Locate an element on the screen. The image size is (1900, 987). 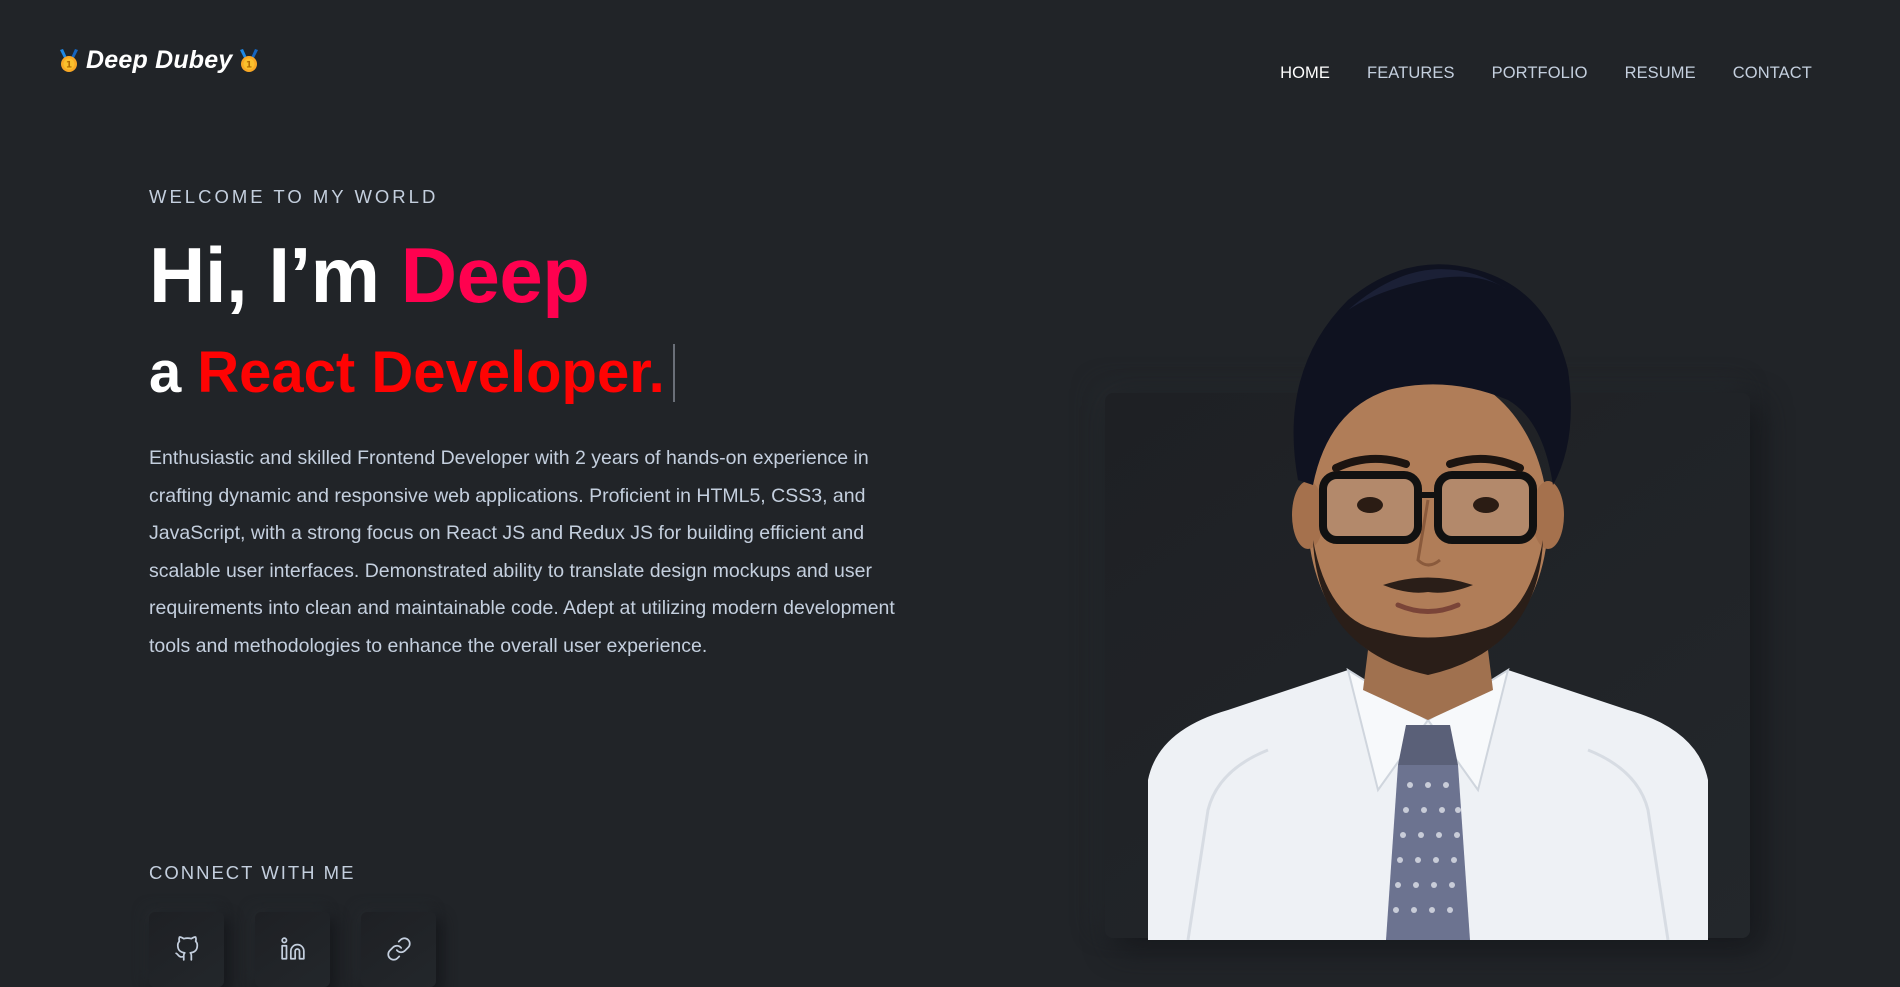
social-links is located at coordinates (292, 949).